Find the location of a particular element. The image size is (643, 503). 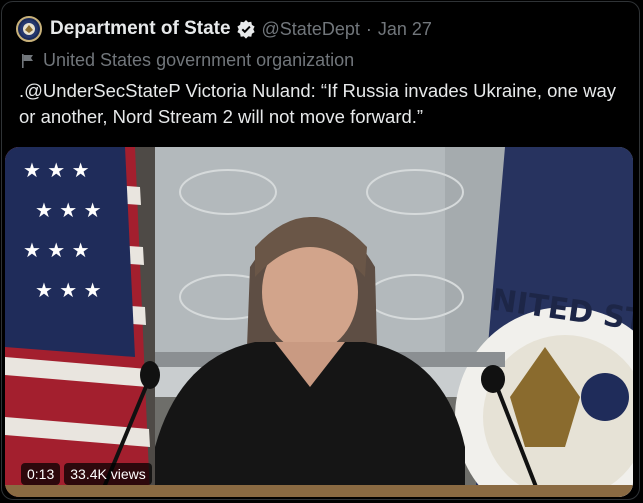

tweet-header: Department of State @StateDept · Jan 27 is located at coordinates (224, 29).